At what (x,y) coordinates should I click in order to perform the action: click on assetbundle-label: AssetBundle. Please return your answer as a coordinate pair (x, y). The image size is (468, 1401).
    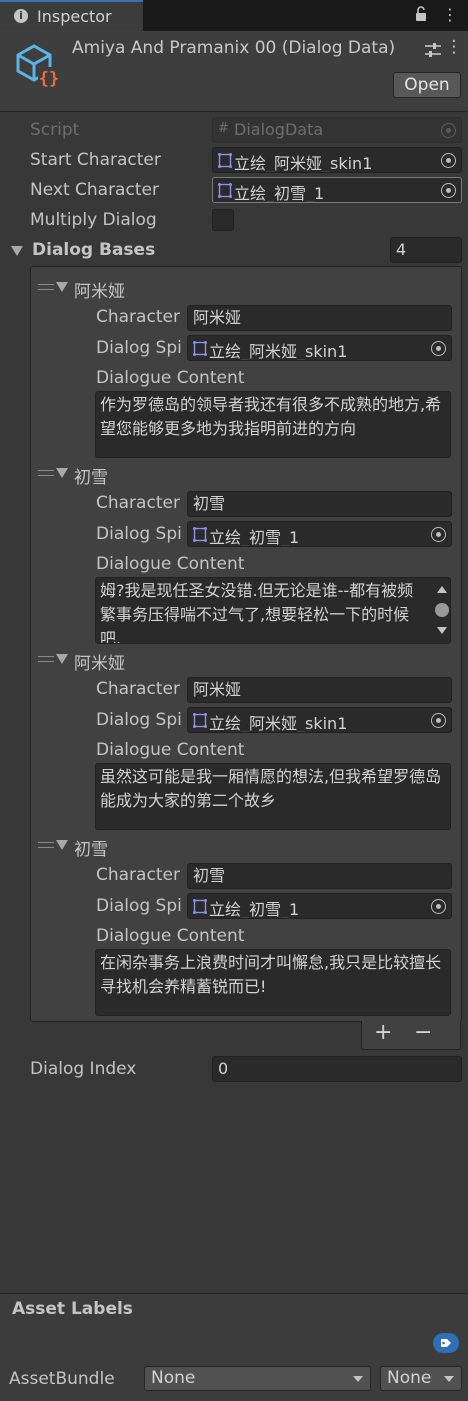
    Looking at the image, I should click on (62, 1379).